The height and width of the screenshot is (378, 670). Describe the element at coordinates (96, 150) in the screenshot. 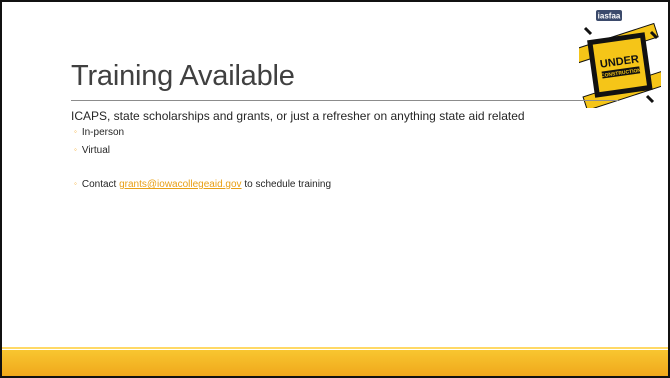

I see `bullet-virtual: Virtual` at that location.